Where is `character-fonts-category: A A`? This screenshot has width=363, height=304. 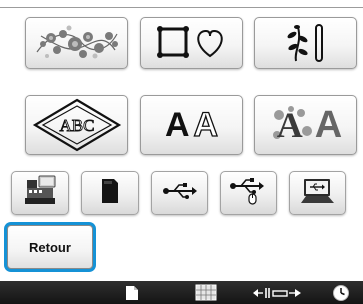
character-fonts-category: A A is located at coordinates (191, 125).